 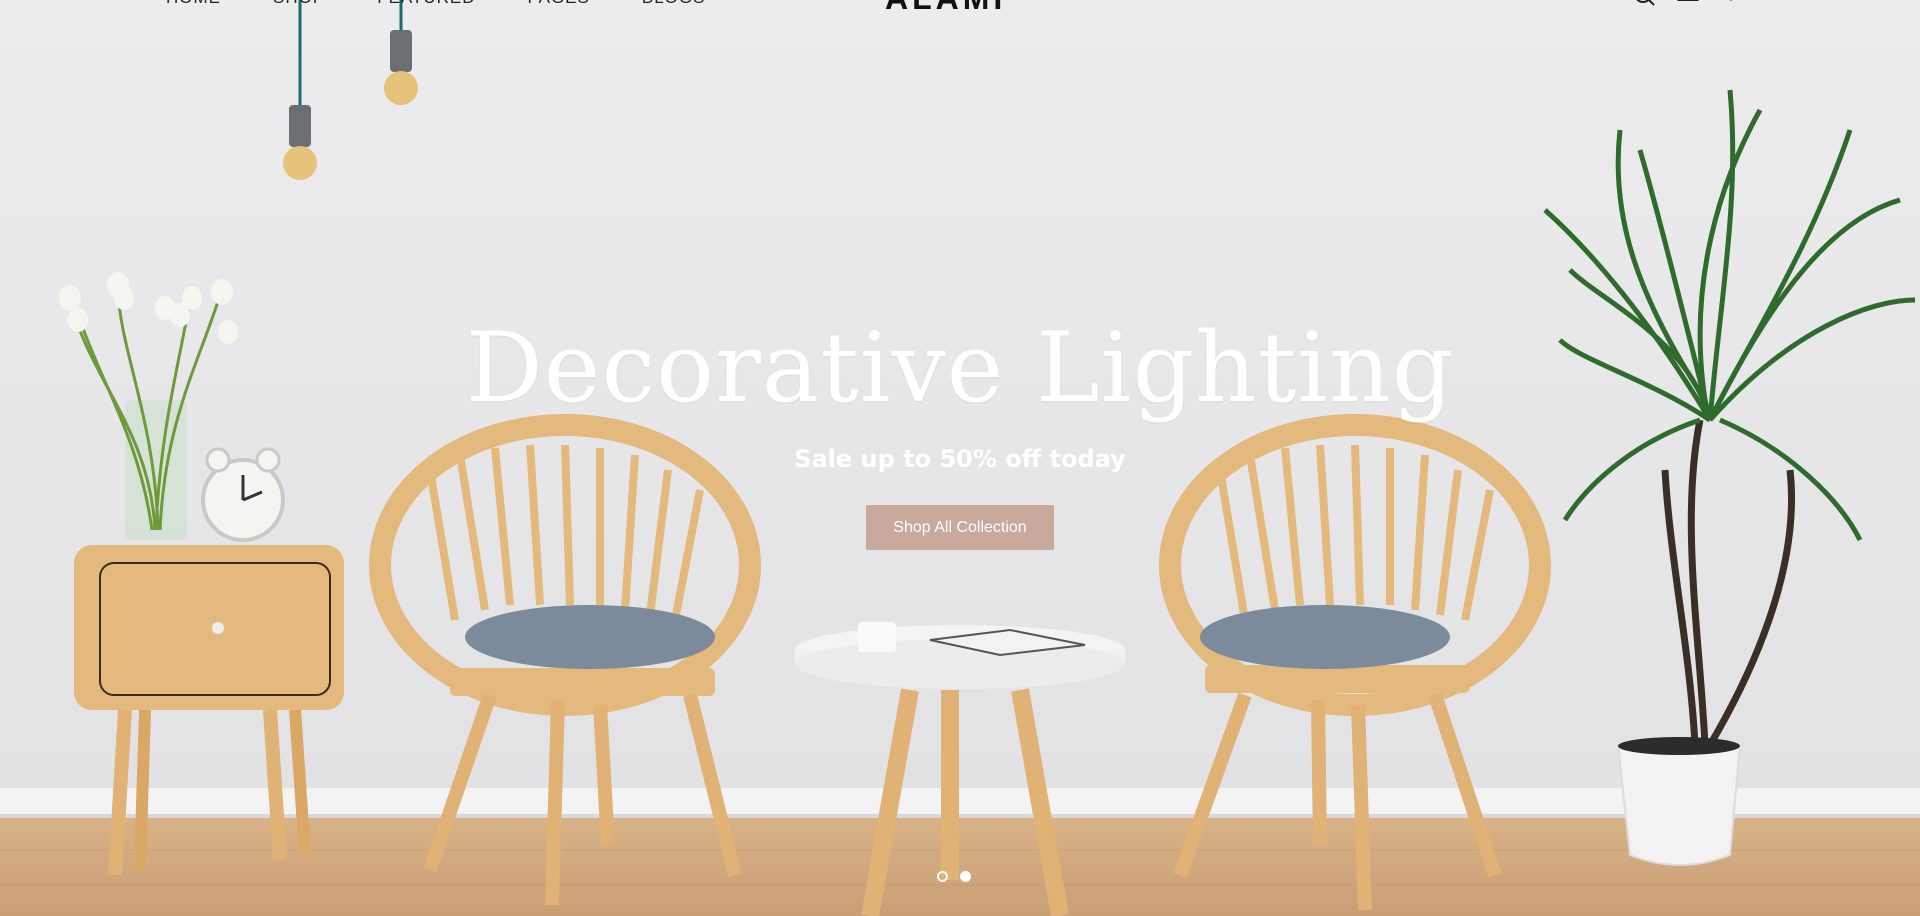 I want to click on nav-item-blogs: BLOGS, so click(x=674, y=4).